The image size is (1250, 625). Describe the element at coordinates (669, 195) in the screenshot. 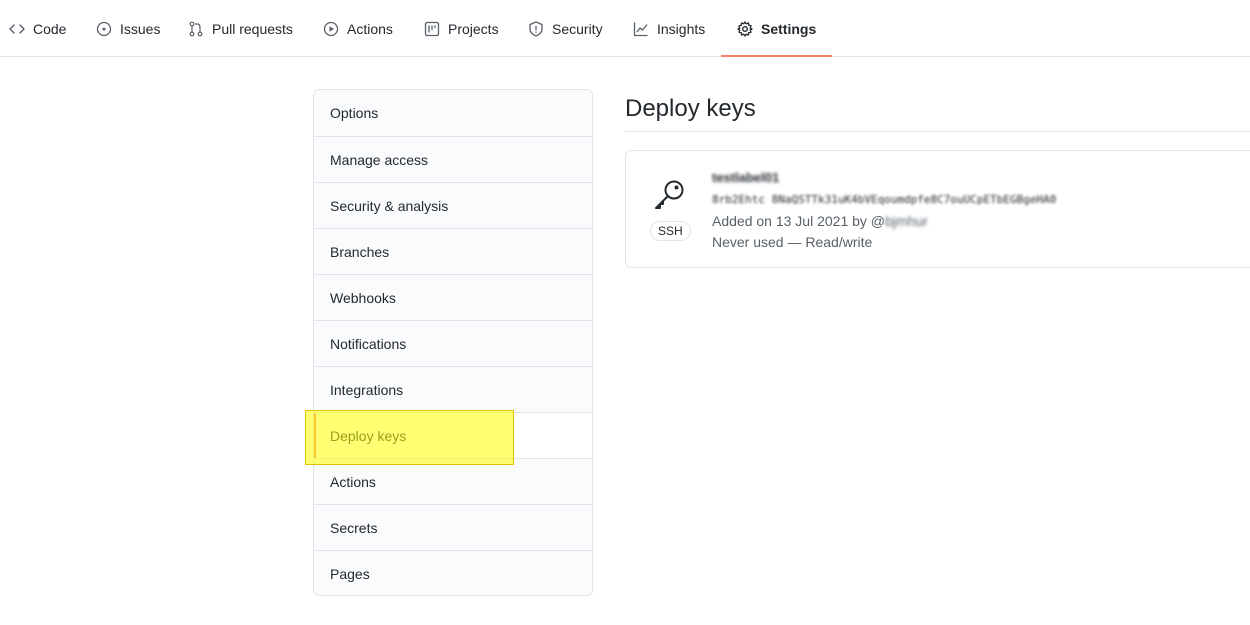

I see `key-icon` at that location.